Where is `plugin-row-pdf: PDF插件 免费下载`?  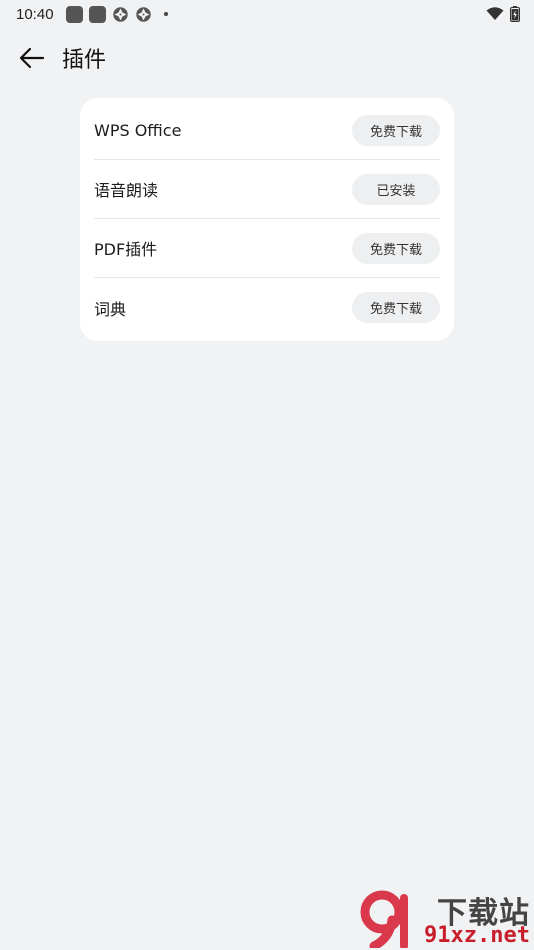
plugin-row-pdf: PDF插件 免费下载 is located at coordinates (267, 248).